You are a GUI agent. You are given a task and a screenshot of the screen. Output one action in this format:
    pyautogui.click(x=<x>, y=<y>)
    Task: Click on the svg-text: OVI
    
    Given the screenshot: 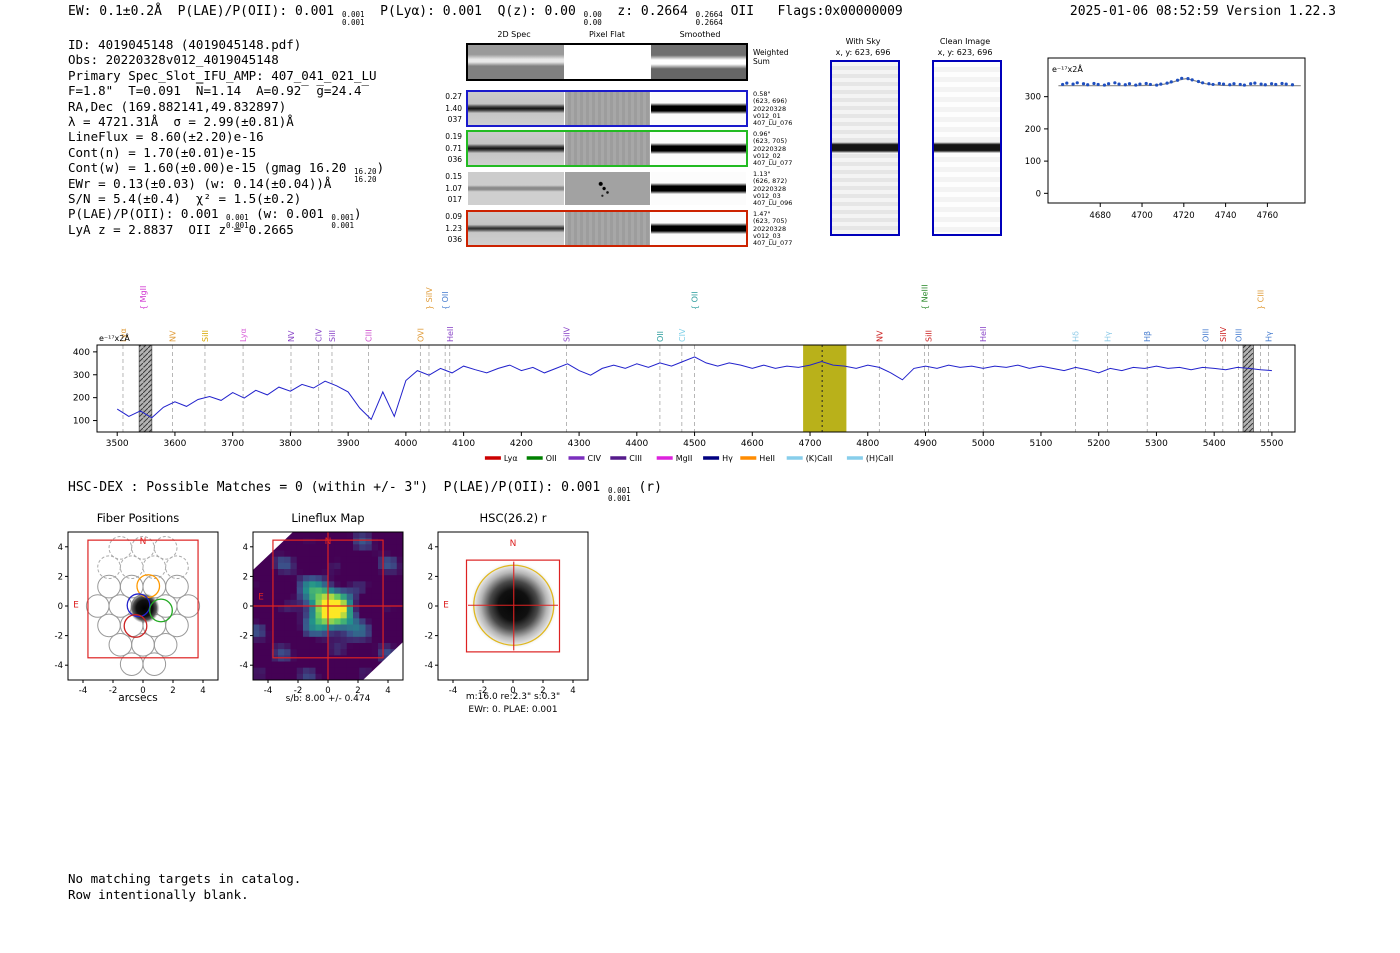 What is the action you would take?
    pyautogui.click(x=420, y=335)
    